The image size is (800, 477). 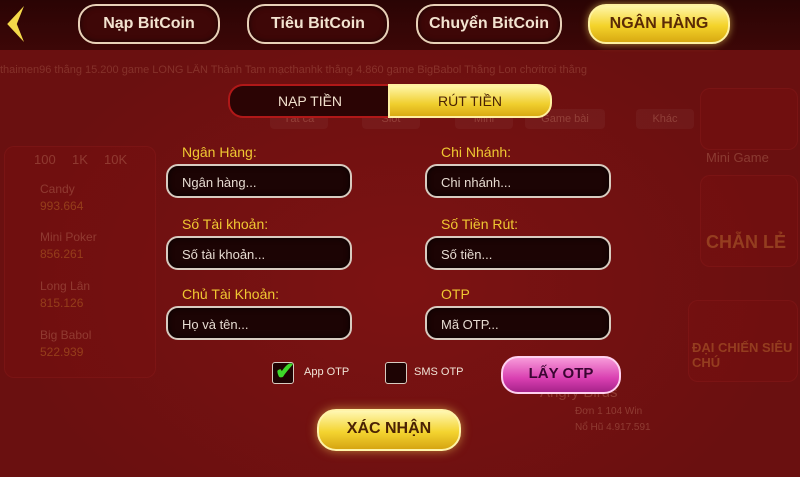 What do you see at coordinates (68, 237) in the screenshot?
I see `jackpot-name: Mini Poker` at bounding box center [68, 237].